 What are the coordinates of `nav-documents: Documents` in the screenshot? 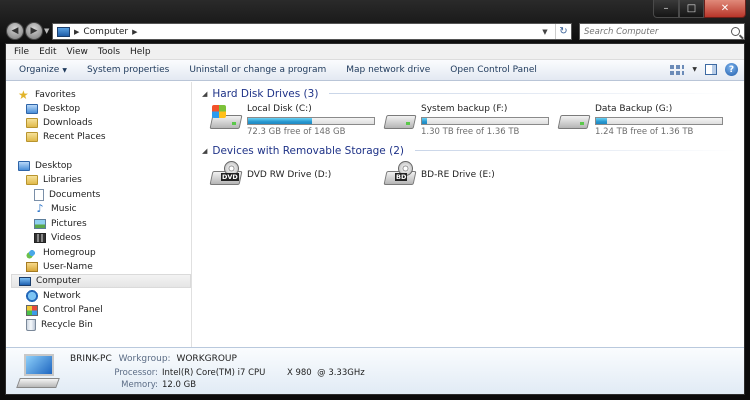 It's located at (67, 195).